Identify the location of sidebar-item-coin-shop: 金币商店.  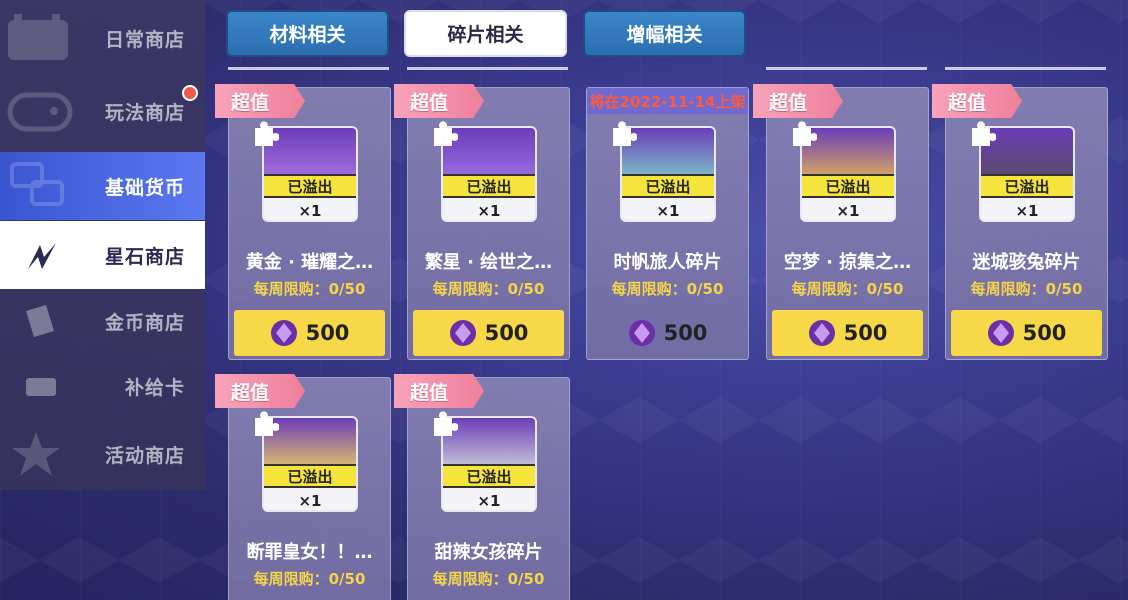
(102, 321).